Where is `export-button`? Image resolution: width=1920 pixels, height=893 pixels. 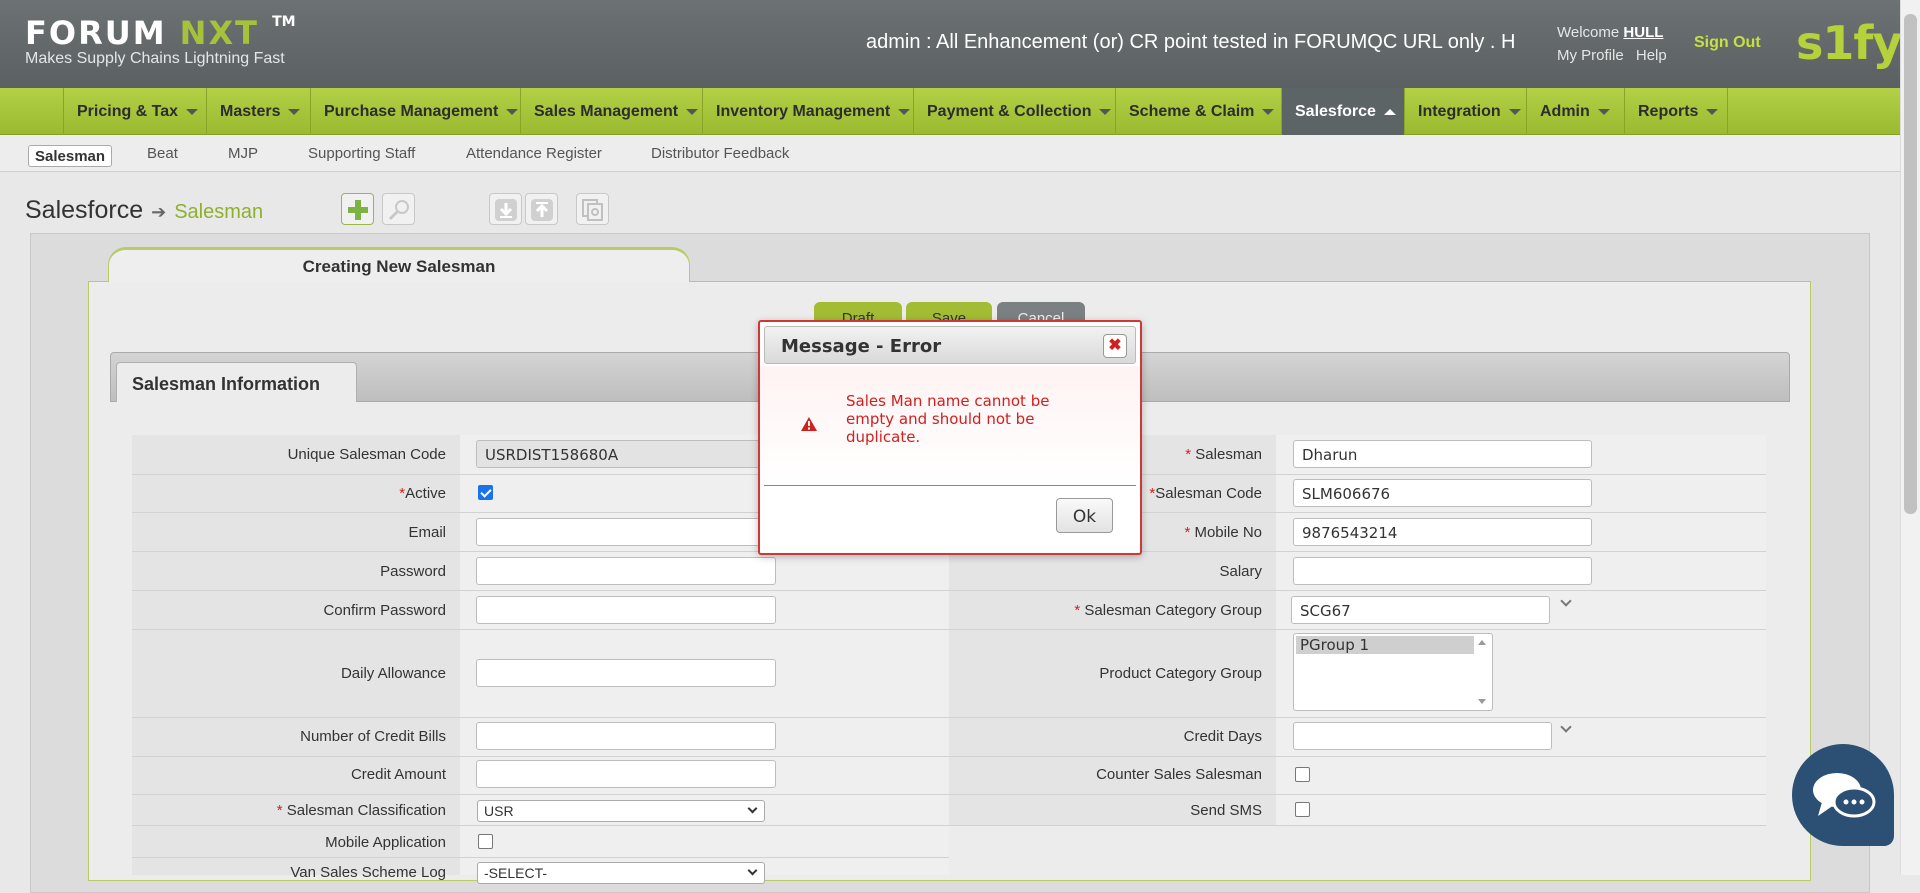
export-button is located at coordinates (541, 209).